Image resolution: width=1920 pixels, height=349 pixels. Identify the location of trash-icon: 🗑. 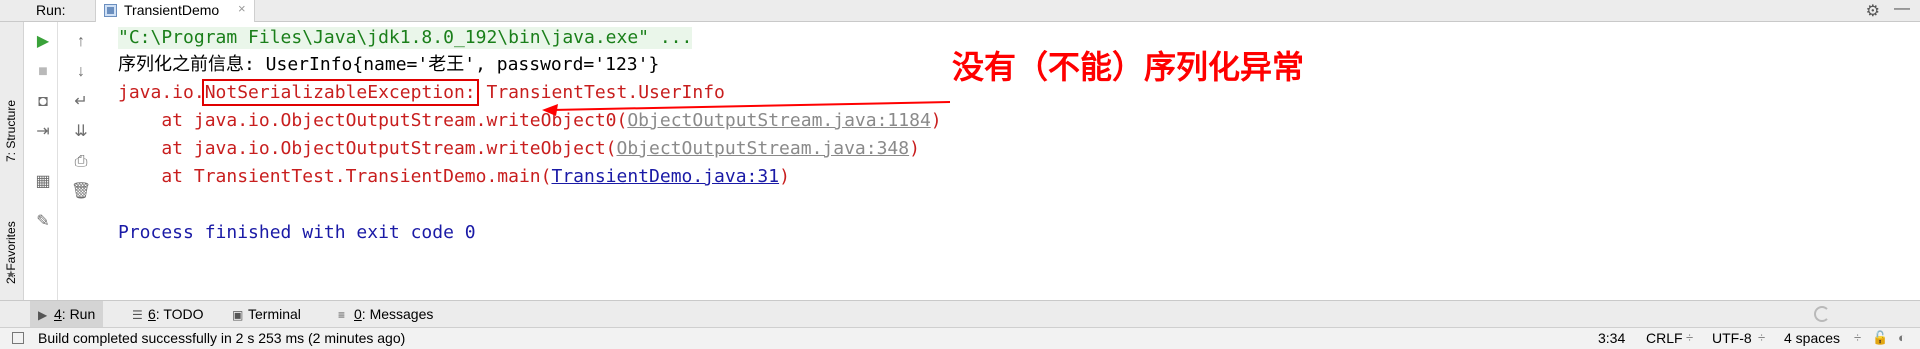
(81, 192).